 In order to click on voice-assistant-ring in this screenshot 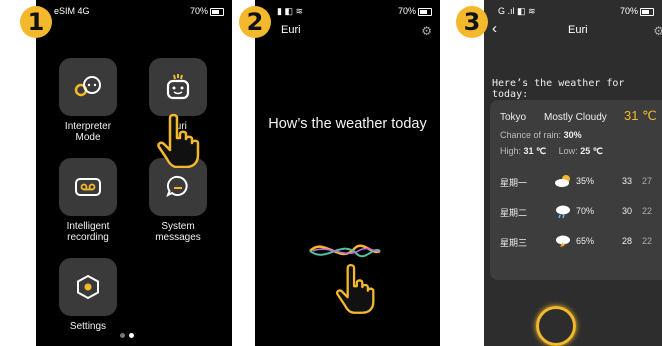, I will do `click(556, 326)`.